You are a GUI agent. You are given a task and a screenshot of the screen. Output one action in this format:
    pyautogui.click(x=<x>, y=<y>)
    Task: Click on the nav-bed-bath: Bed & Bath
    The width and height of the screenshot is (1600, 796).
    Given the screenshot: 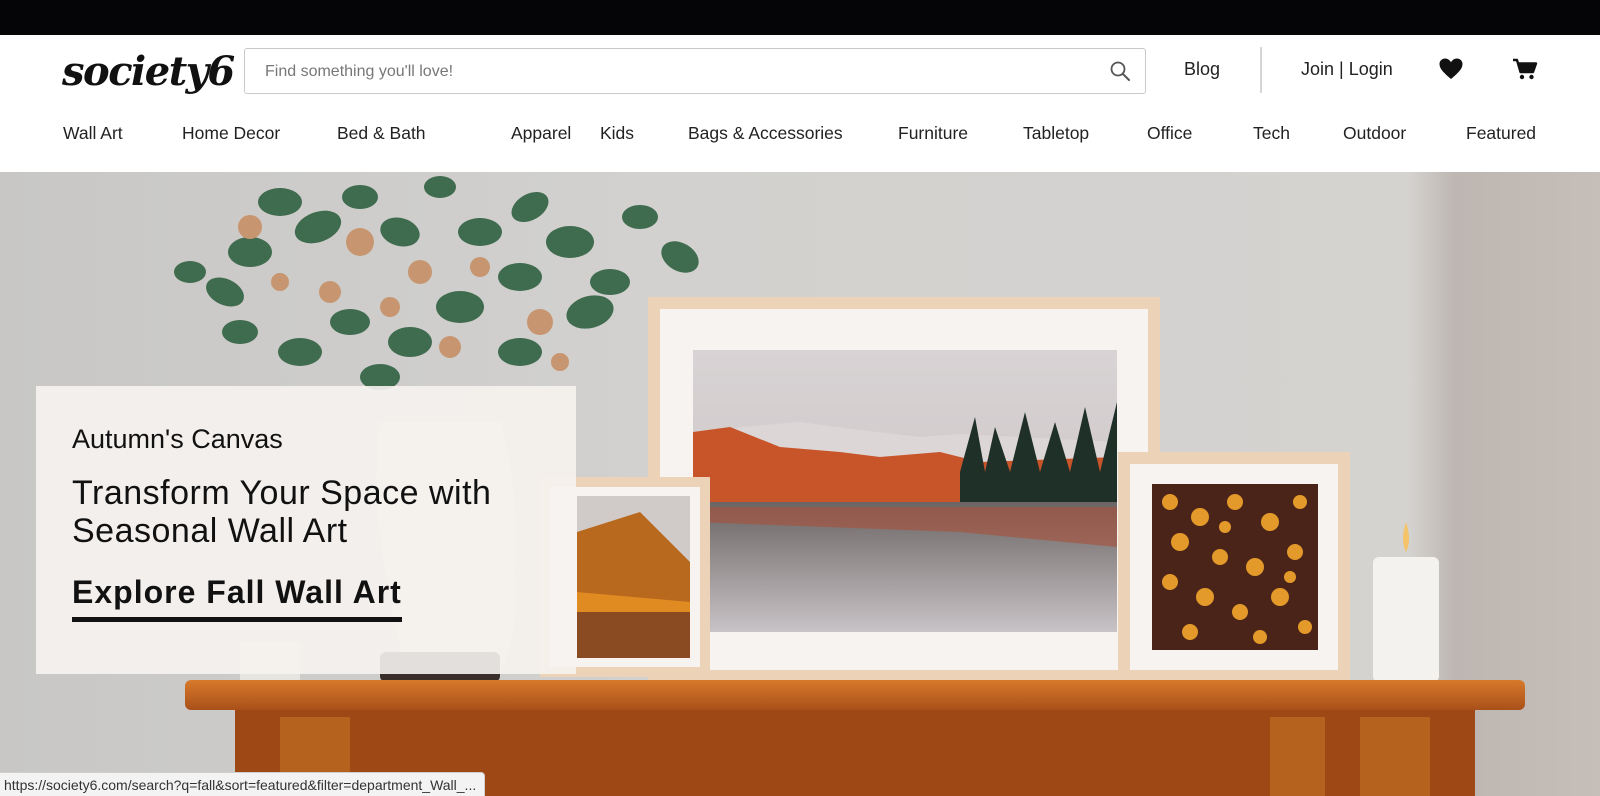 What is the action you would take?
    pyautogui.click(x=381, y=133)
    